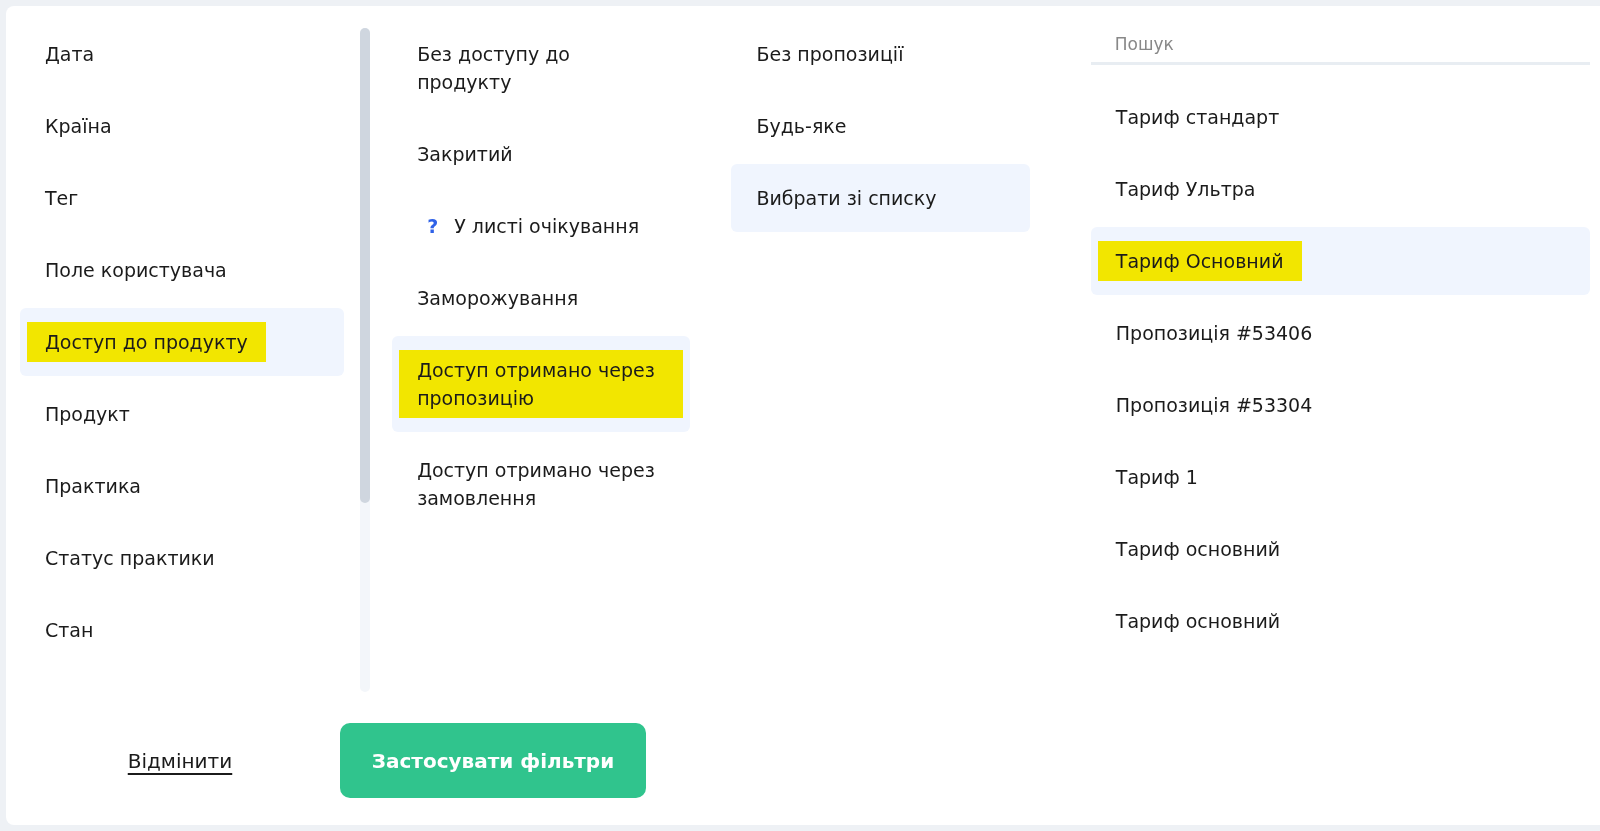  What do you see at coordinates (541, 484) in the screenshot?
I see `access-option-item: Доступ отримано через замовлення` at bounding box center [541, 484].